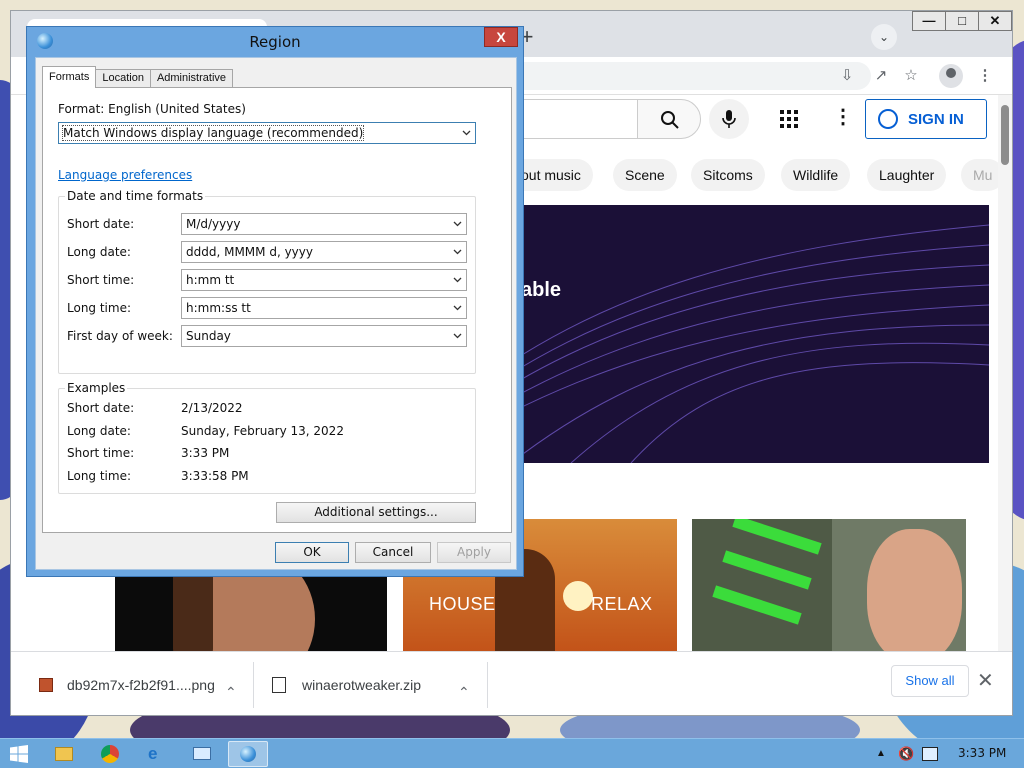  I want to click on close-window-button: ✕, so click(995, 21).